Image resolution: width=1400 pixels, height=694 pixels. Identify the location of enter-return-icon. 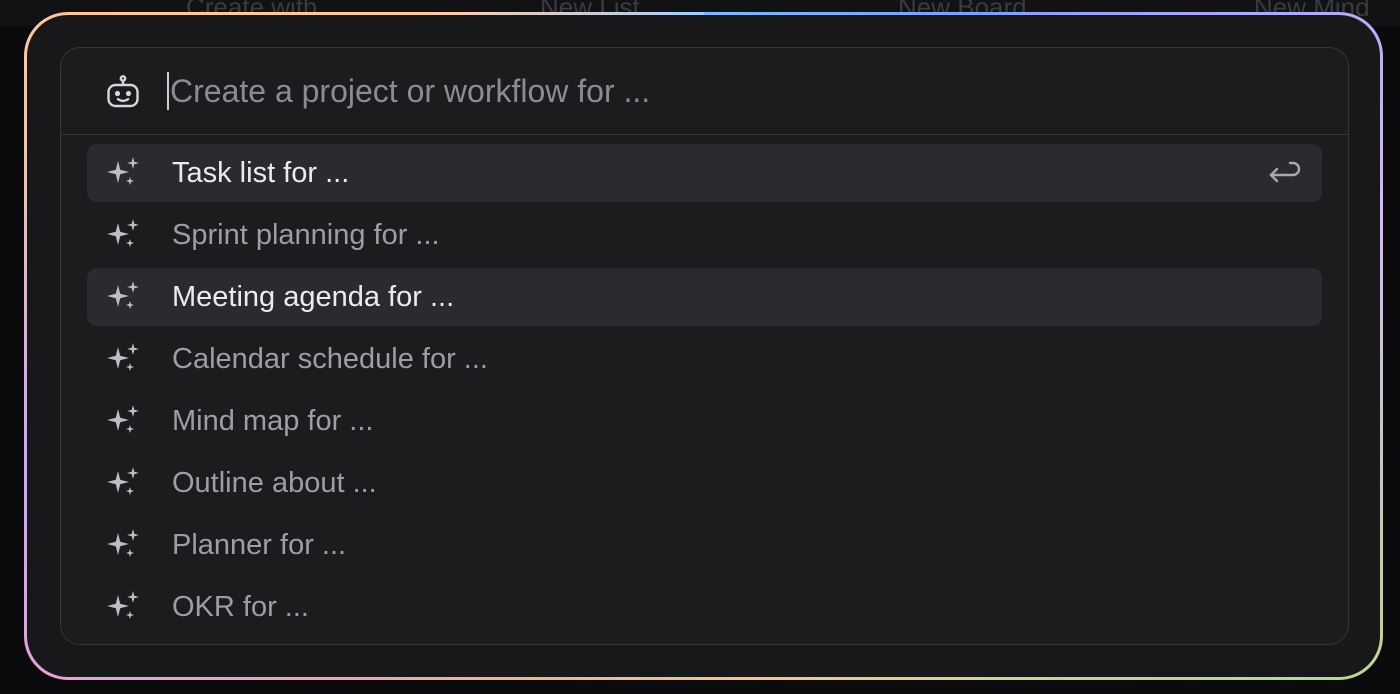
(1284, 173).